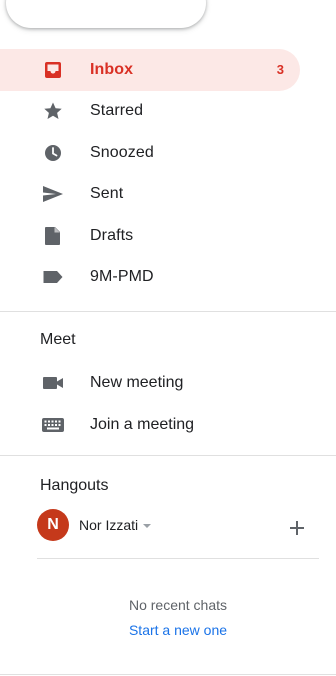 The image size is (336, 676). Describe the element at coordinates (106, 14) in the screenshot. I see `compose-button` at that location.